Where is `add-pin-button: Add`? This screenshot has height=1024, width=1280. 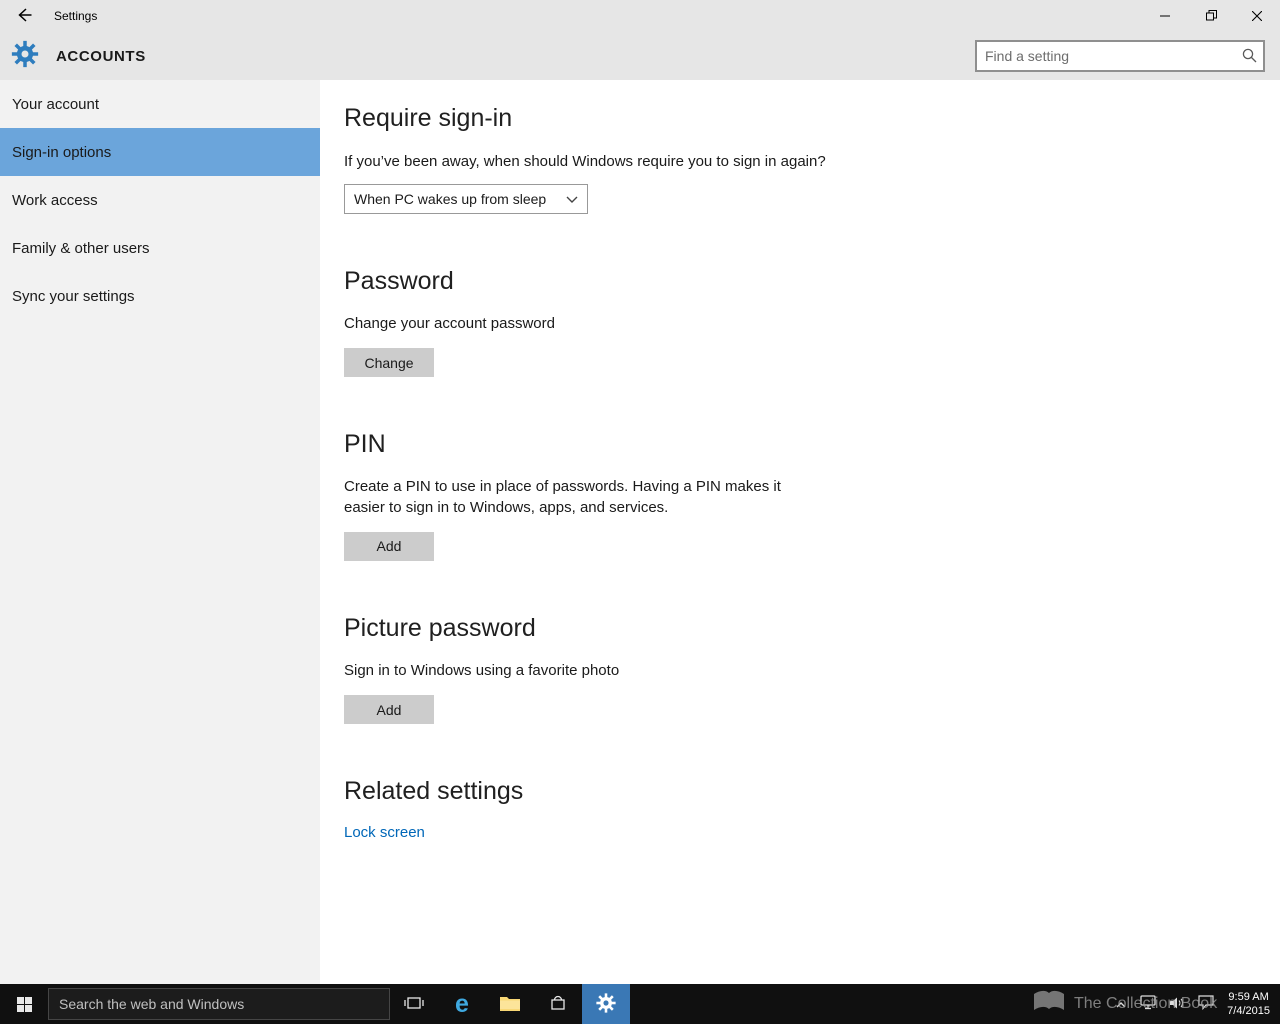
add-pin-button: Add is located at coordinates (389, 546).